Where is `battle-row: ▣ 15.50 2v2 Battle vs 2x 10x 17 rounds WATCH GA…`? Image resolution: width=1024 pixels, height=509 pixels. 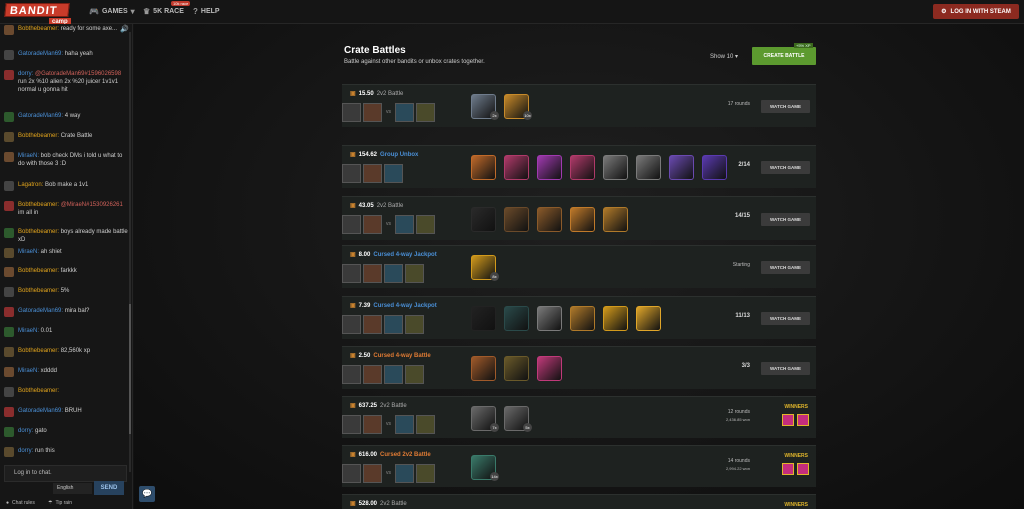
battle-row: ▣ 15.50 2v2 Battle vs 2x 10x 17 rounds WATCH GA… is located at coordinates (579, 105).